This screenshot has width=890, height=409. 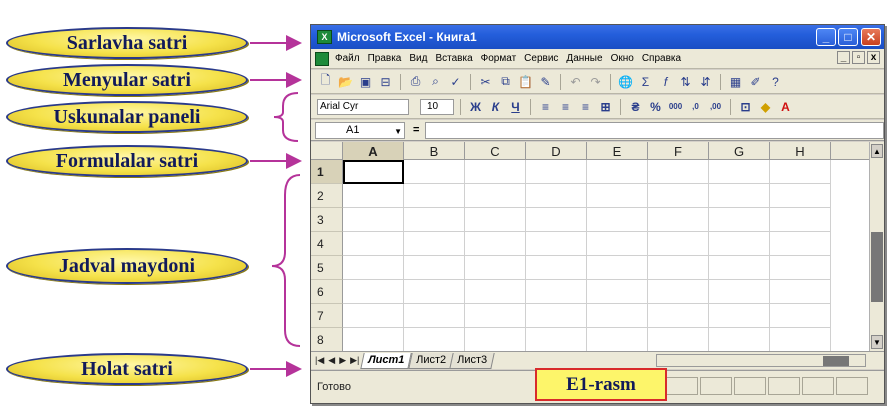 What do you see at coordinates (622, 58) in the screenshot?
I see `menu-window: Окно` at bounding box center [622, 58].